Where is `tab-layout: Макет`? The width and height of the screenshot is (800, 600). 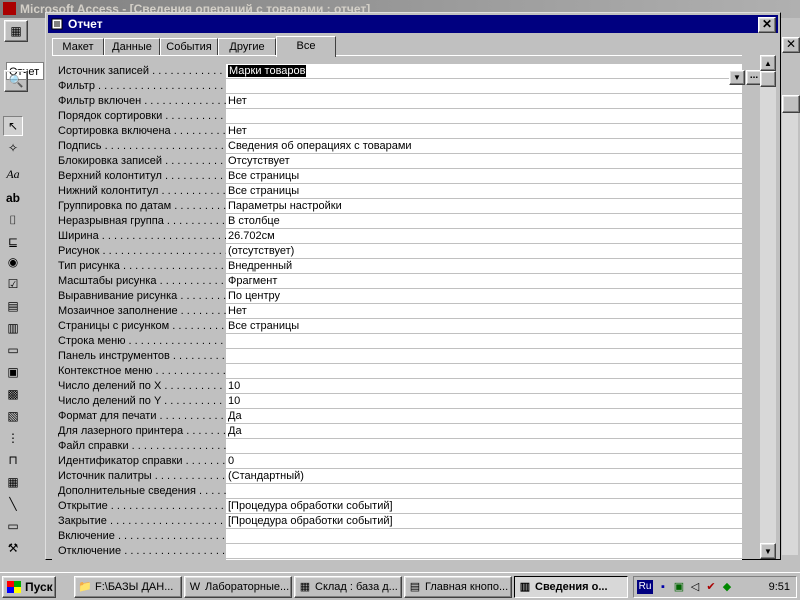
tab-layout: Макет is located at coordinates (78, 46).